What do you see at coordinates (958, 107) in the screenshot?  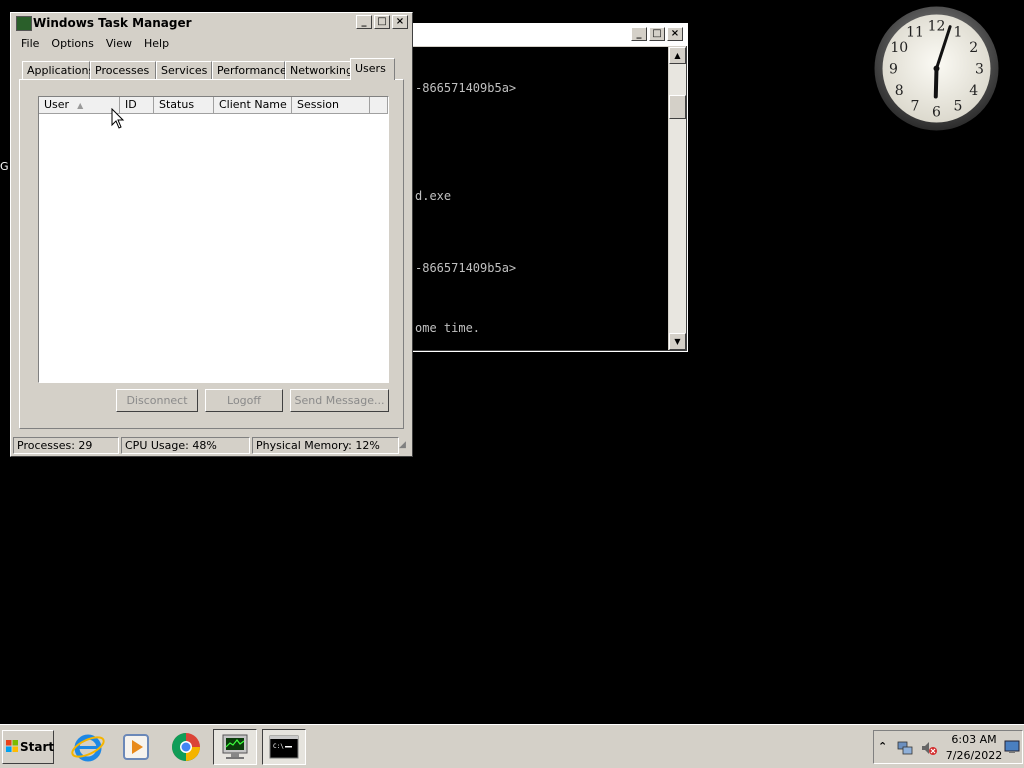 I see `clock-numeral: 5` at bounding box center [958, 107].